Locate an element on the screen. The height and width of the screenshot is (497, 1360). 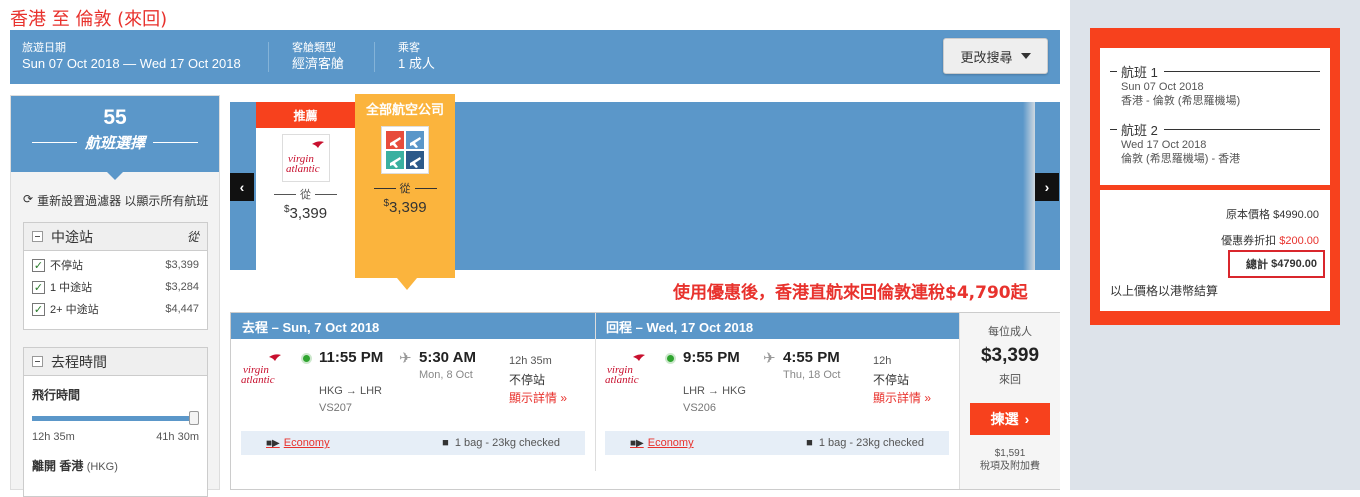
change-search-button: 更改搜尋 is located at coordinates (995, 56).